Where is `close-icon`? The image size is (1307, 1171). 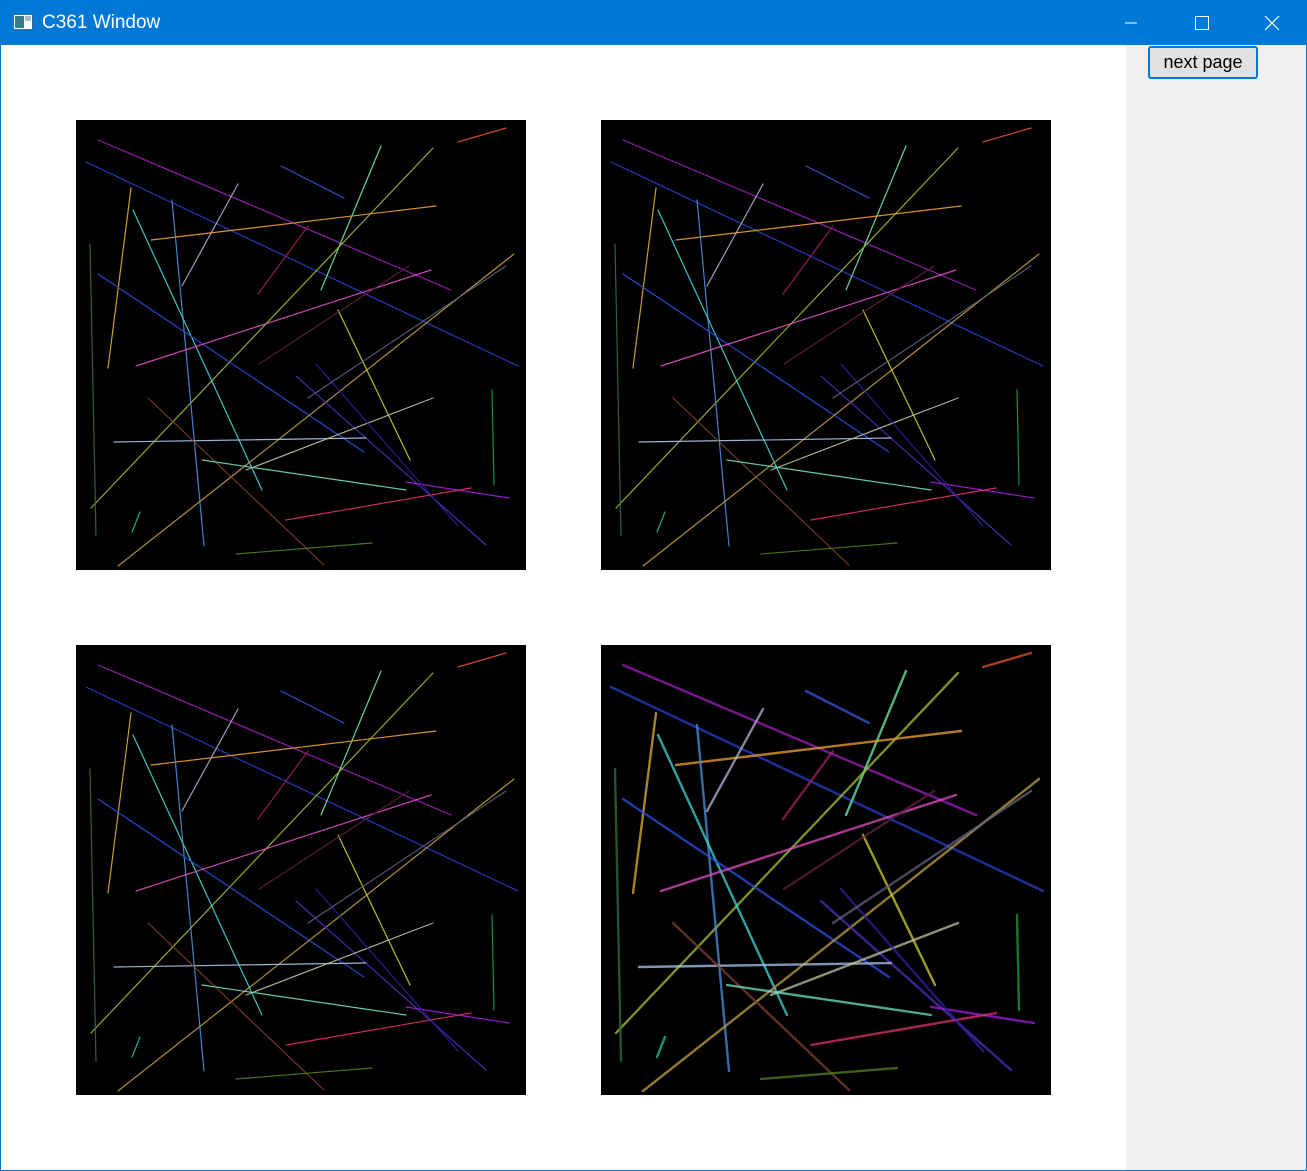 close-icon is located at coordinates (1272, 23).